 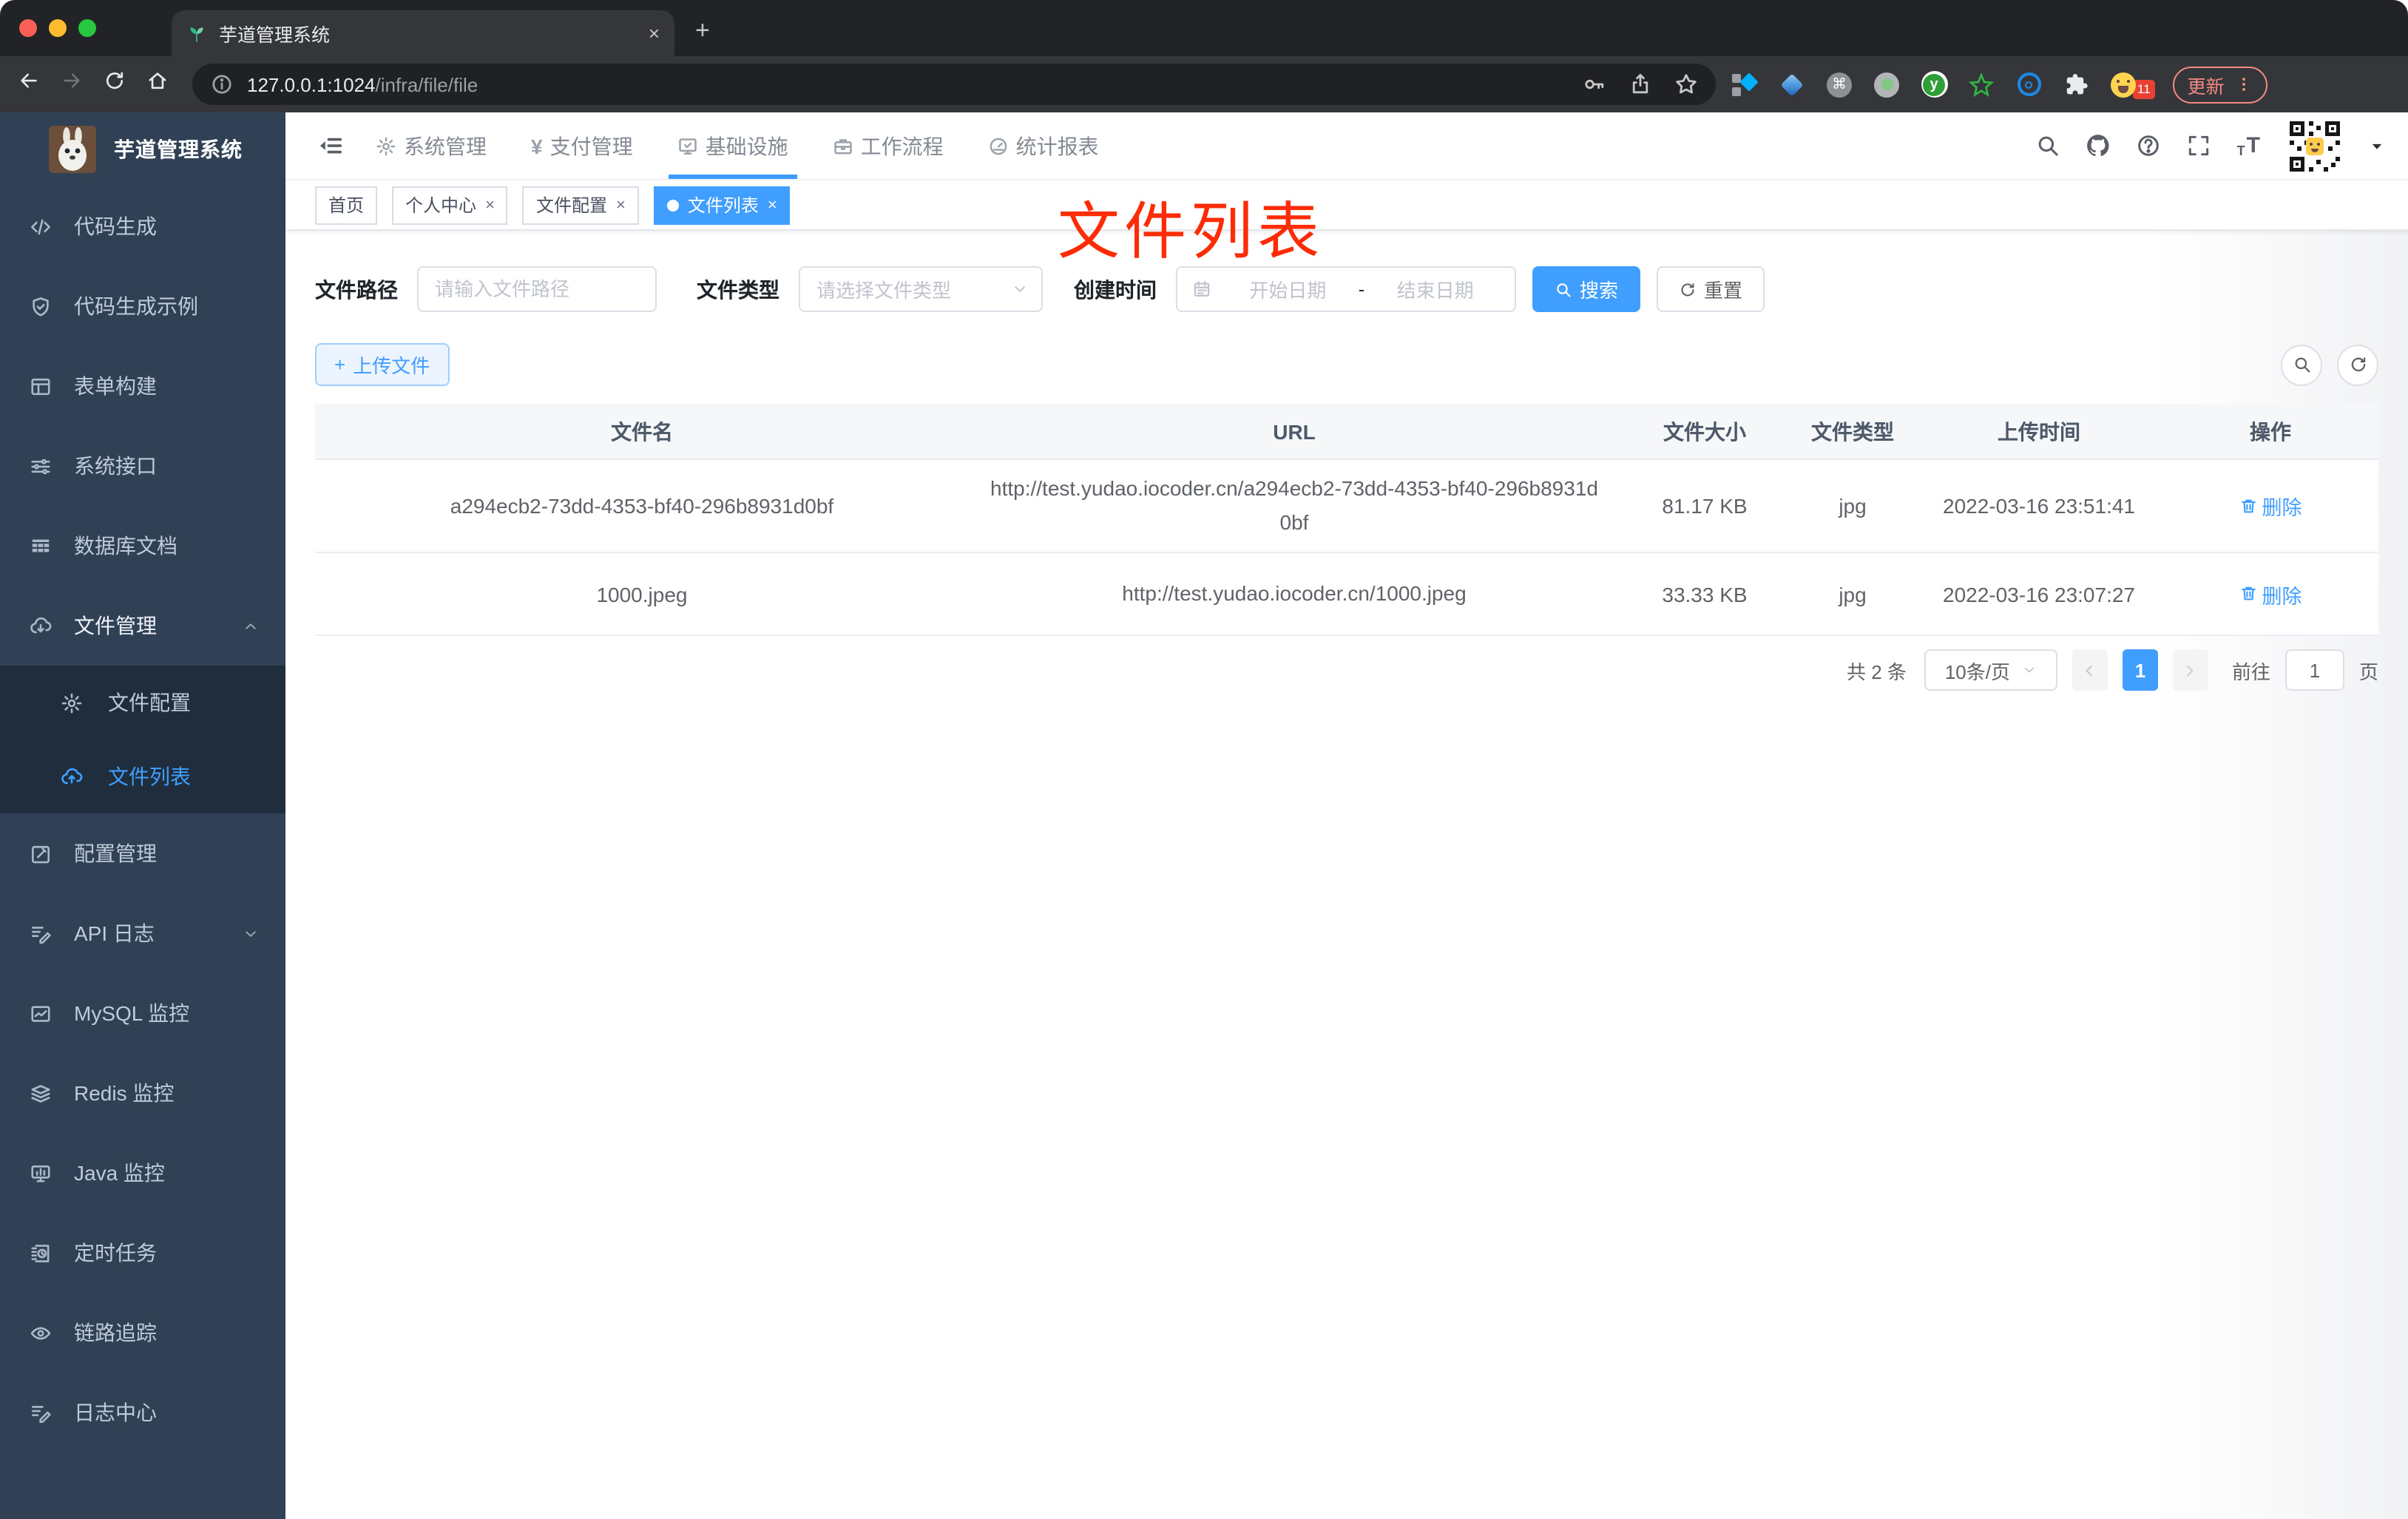 I want to click on sidebar-item-label: API 日志, so click(x=114, y=933).